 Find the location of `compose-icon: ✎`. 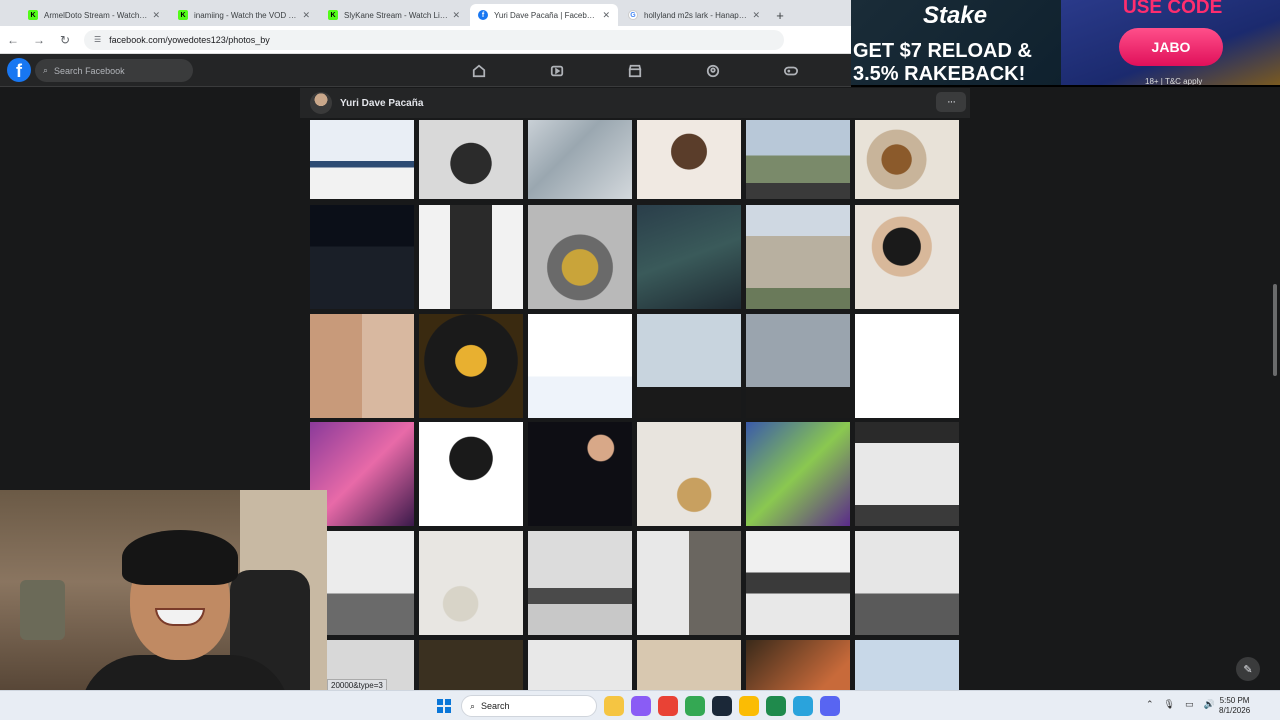

compose-icon: ✎ is located at coordinates (1248, 669).